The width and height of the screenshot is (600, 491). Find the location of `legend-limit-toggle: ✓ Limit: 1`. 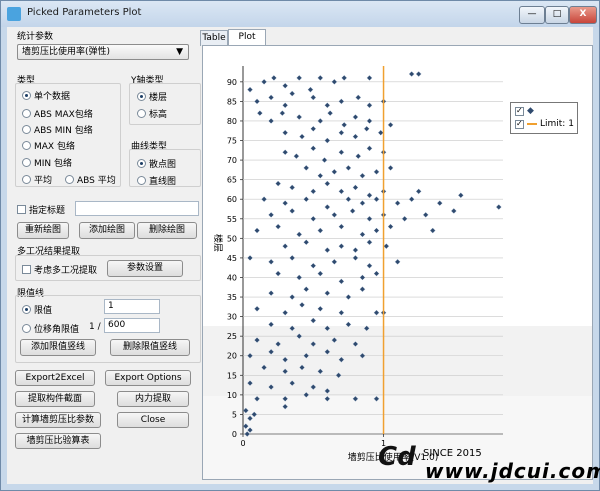

legend-limit-toggle: ✓ Limit: 1 is located at coordinates (544, 124).